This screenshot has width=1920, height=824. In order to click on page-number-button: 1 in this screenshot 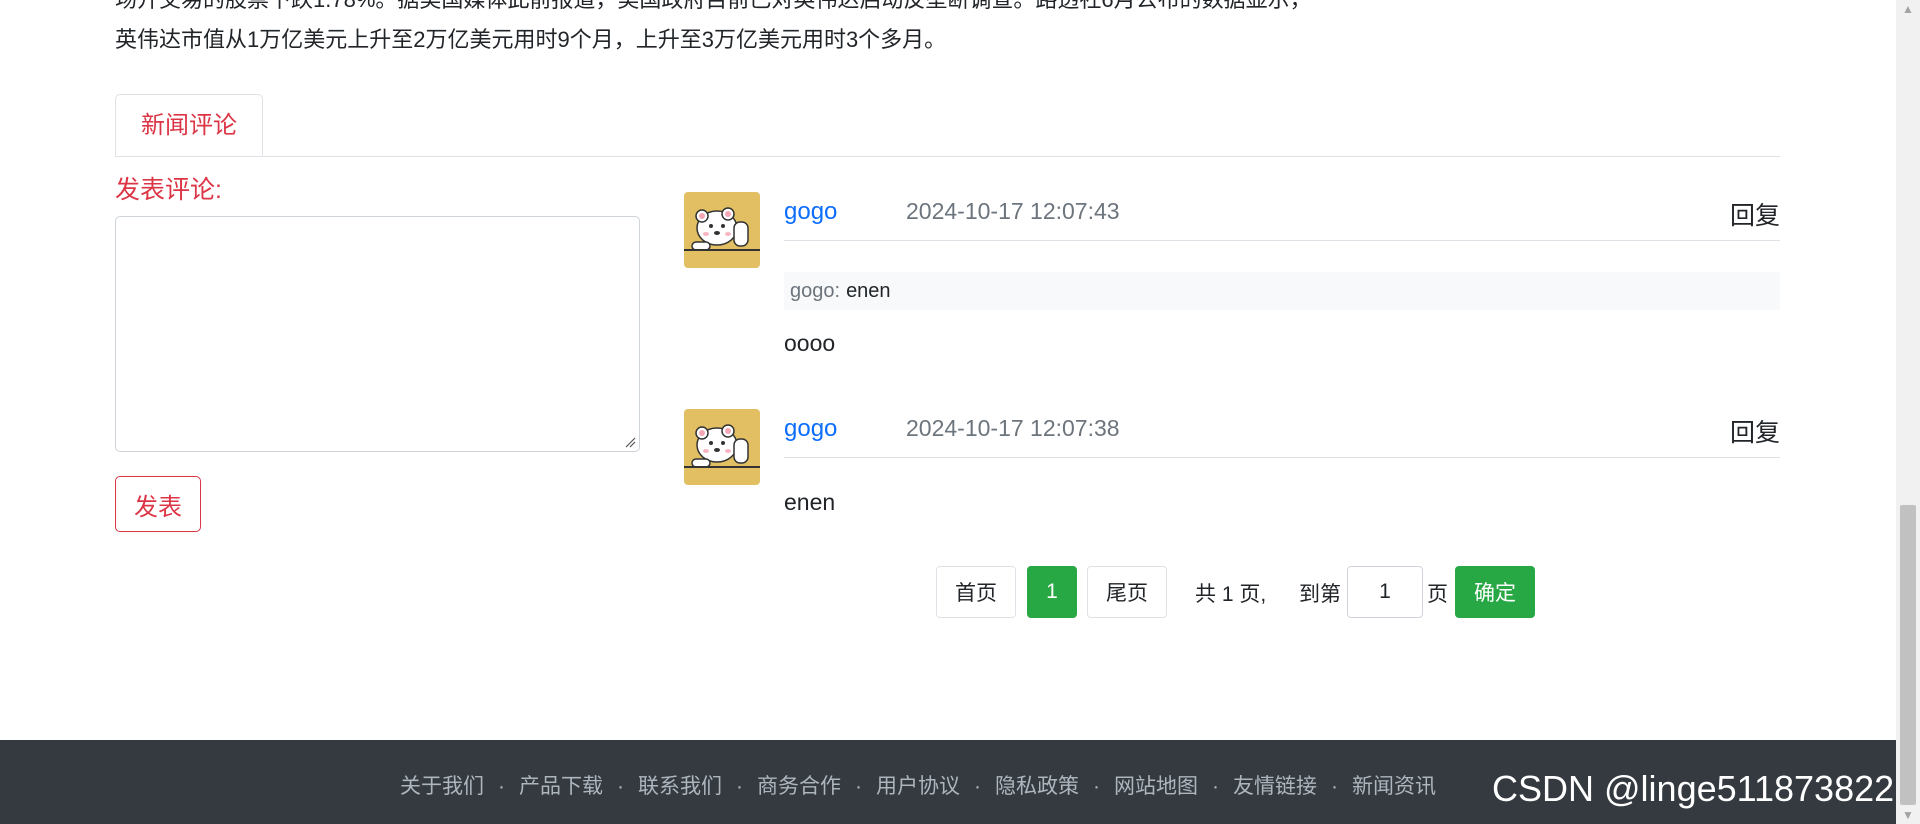, I will do `click(1052, 592)`.